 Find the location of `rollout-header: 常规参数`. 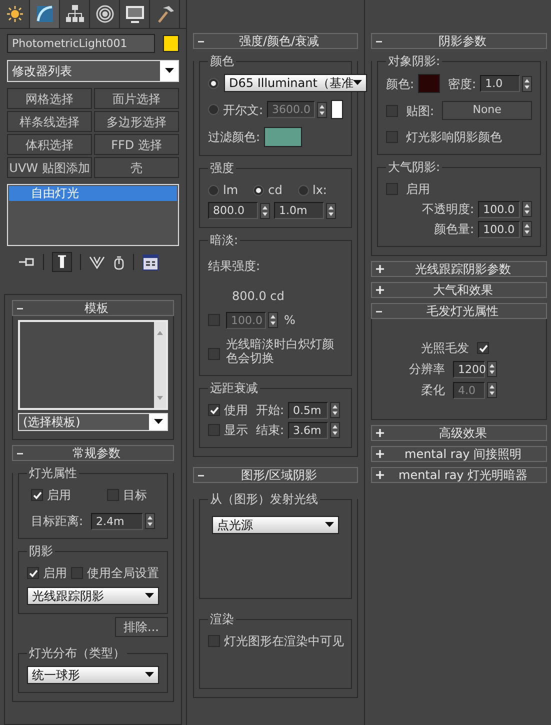

rollout-header: 常规参数 is located at coordinates (93, 453).